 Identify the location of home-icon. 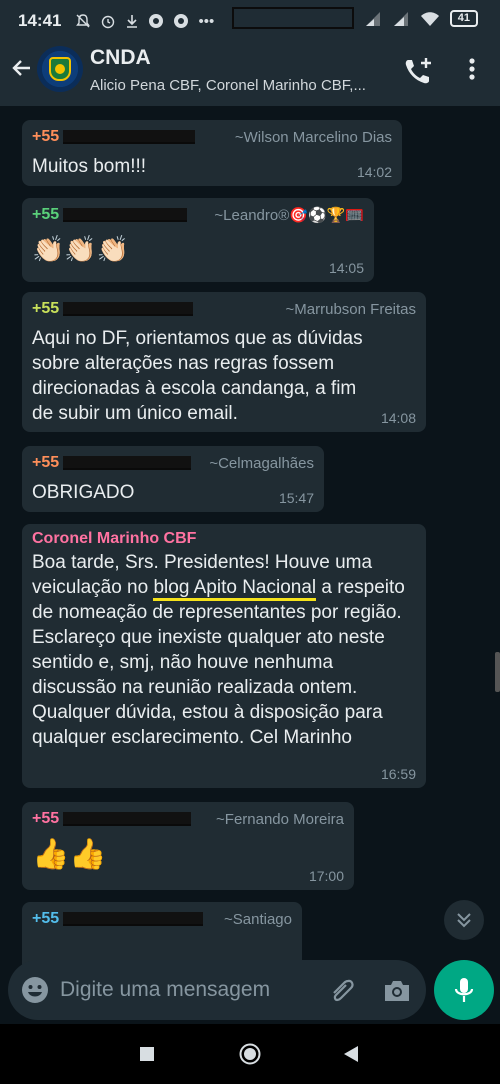
(250, 1054).